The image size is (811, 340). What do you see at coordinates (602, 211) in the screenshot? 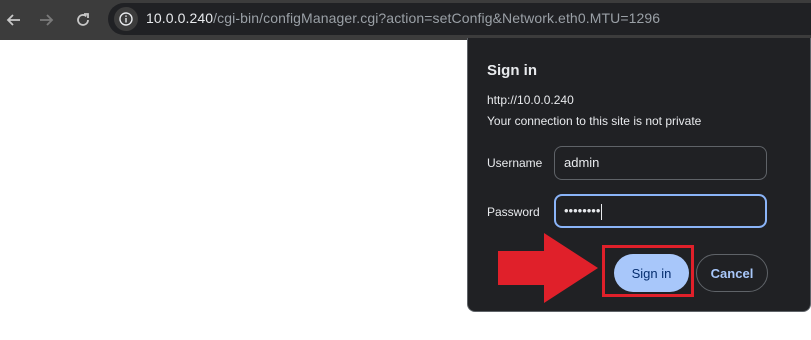
I see `text-caret` at bounding box center [602, 211].